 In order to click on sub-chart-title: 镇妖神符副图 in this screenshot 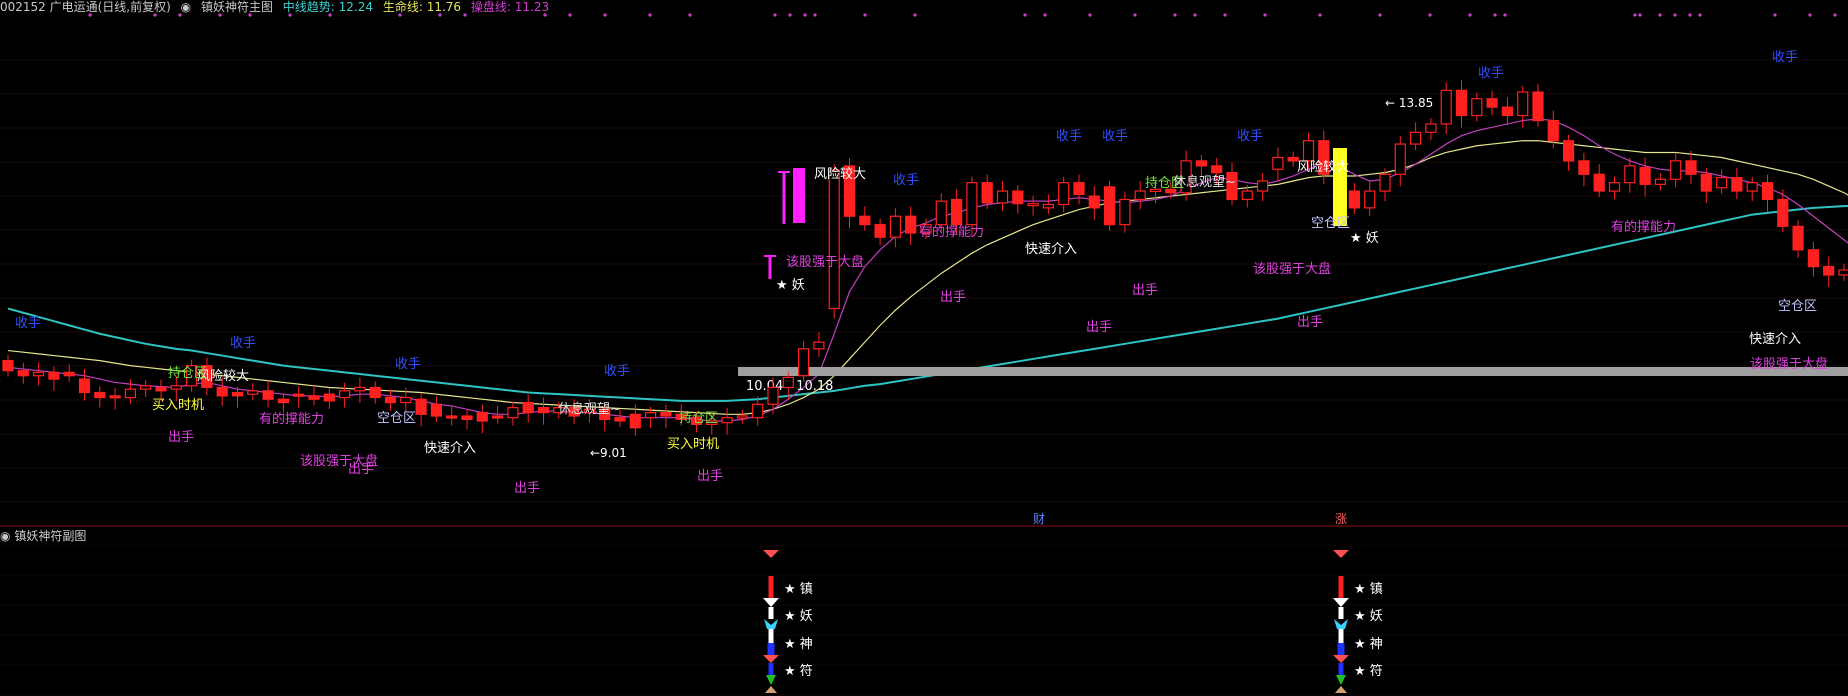, I will do `click(50, 536)`.